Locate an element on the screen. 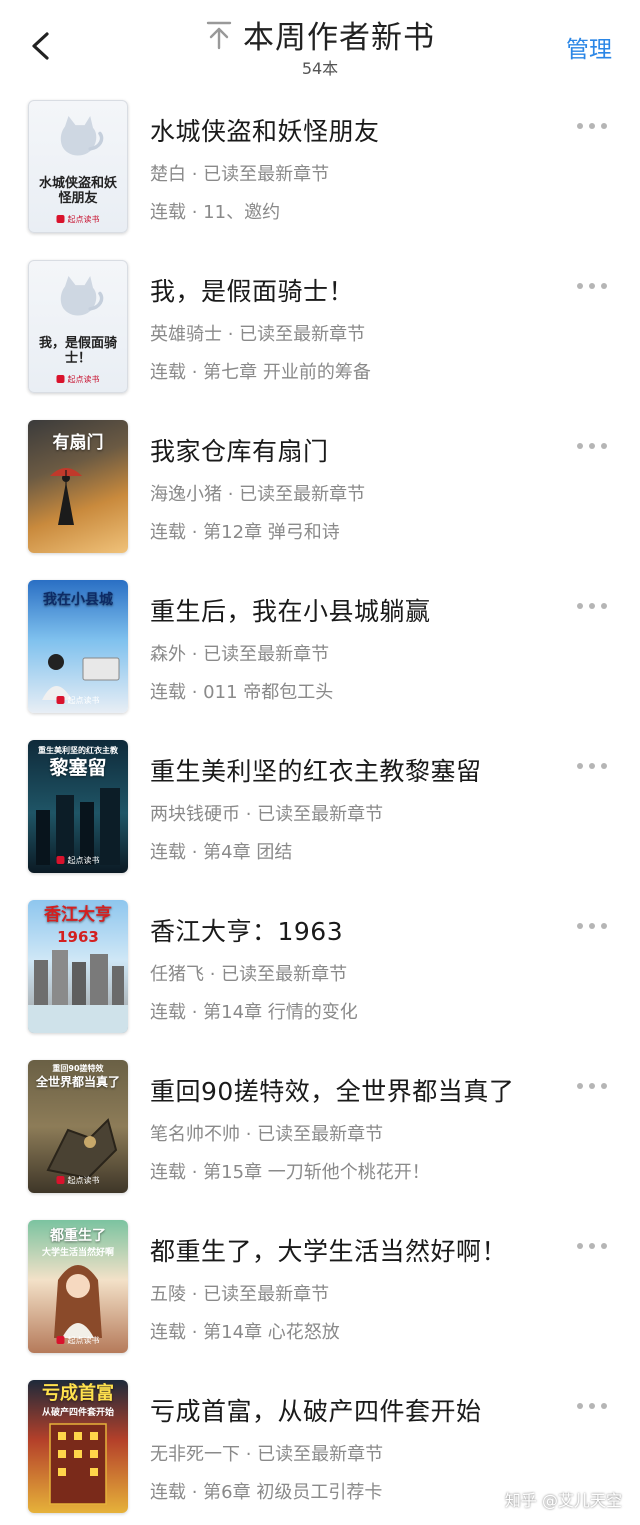 Image resolution: width=640 pixels, height=1525 pixels. cover-title: 全世界都当真了 is located at coordinates (77, 1082).